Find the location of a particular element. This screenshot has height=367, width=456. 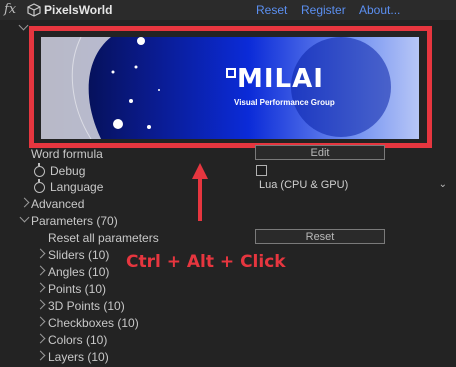

language-select: Lua (CPU & GPU) ⌄ is located at coordinates (353, 185).